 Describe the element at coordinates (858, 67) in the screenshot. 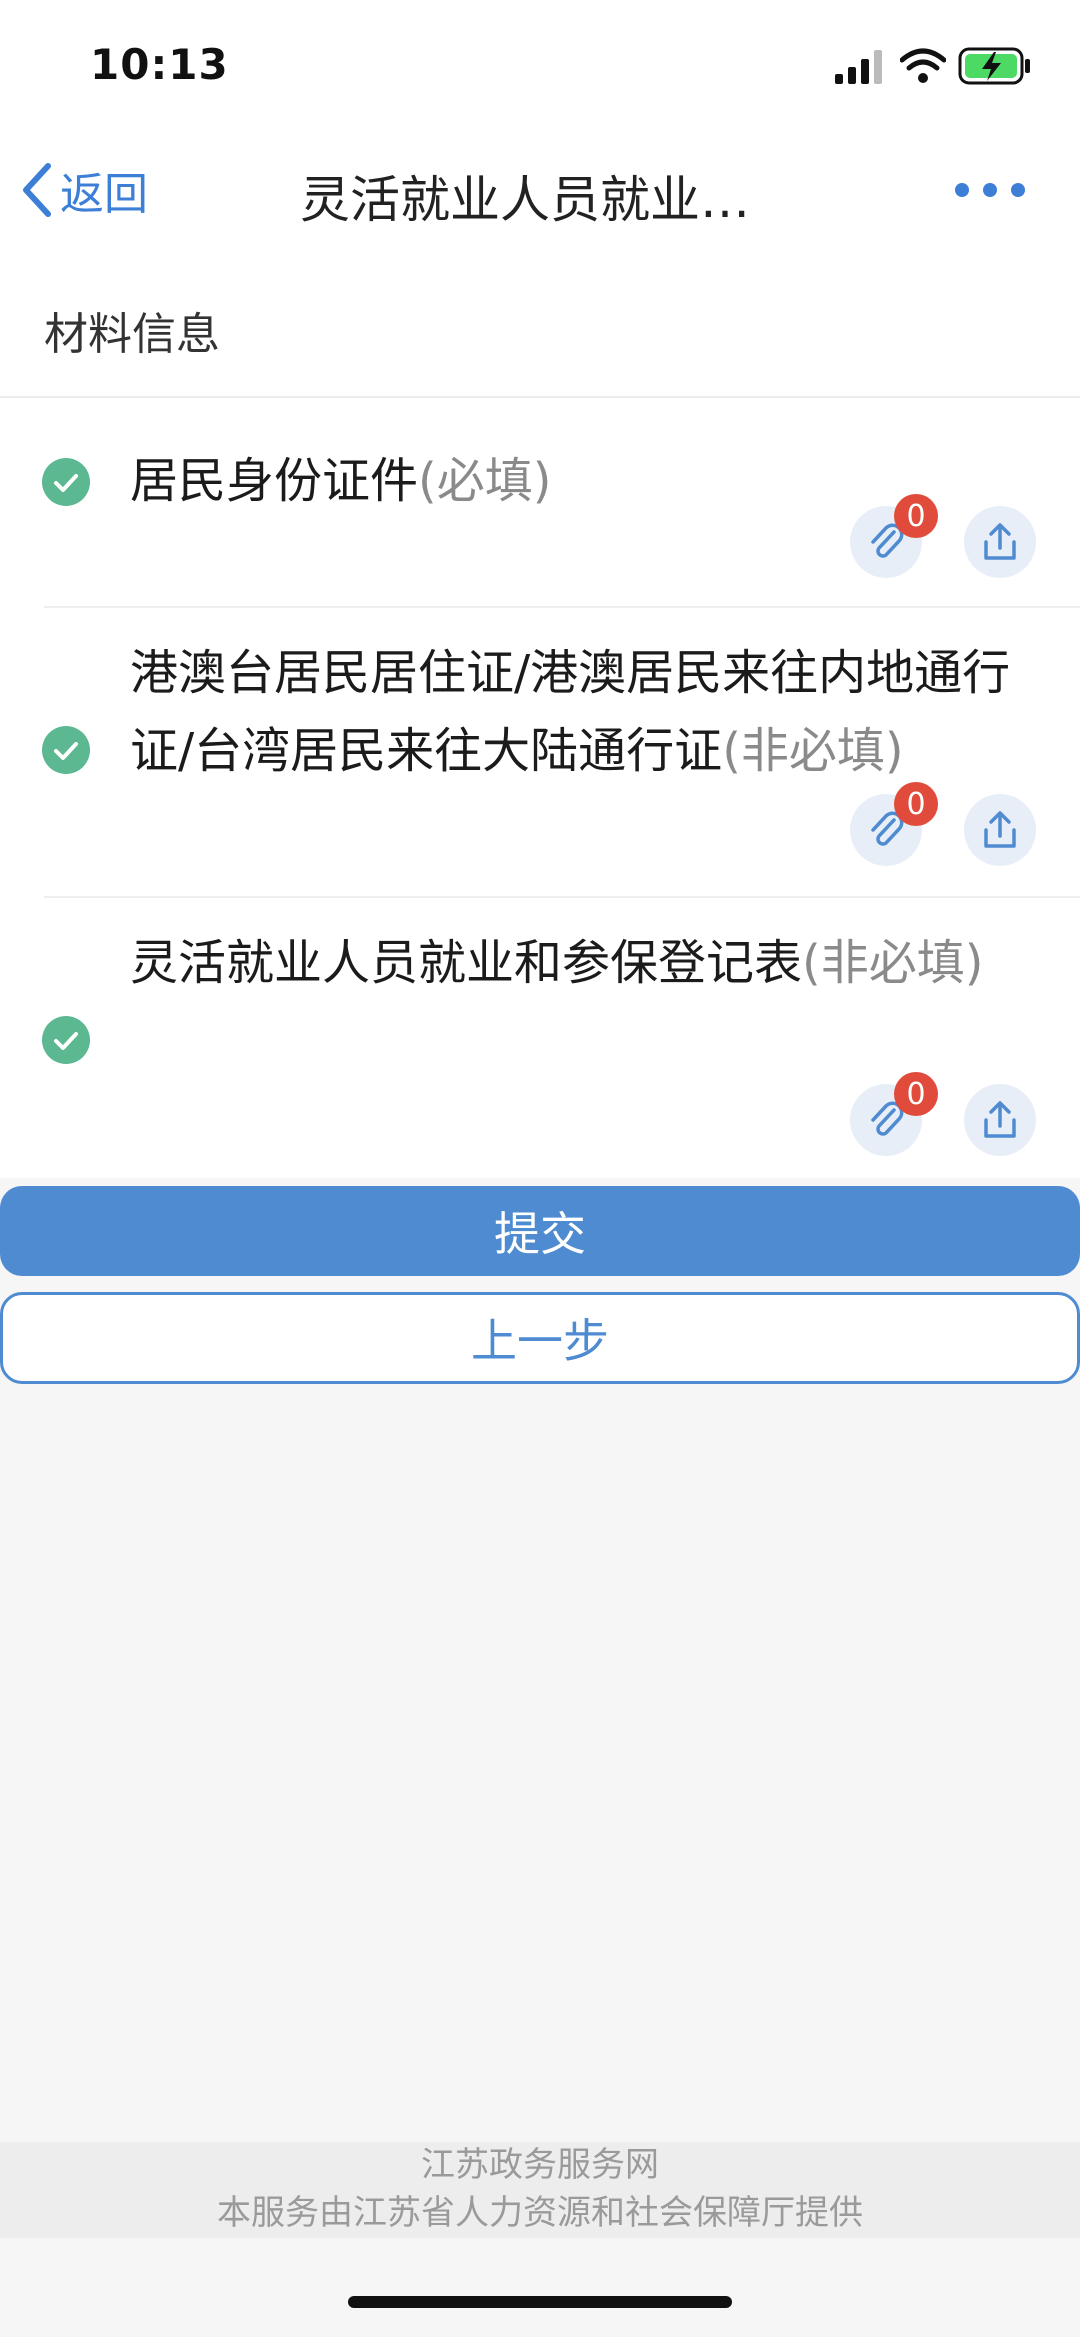

I see `signal-icon` at that location.